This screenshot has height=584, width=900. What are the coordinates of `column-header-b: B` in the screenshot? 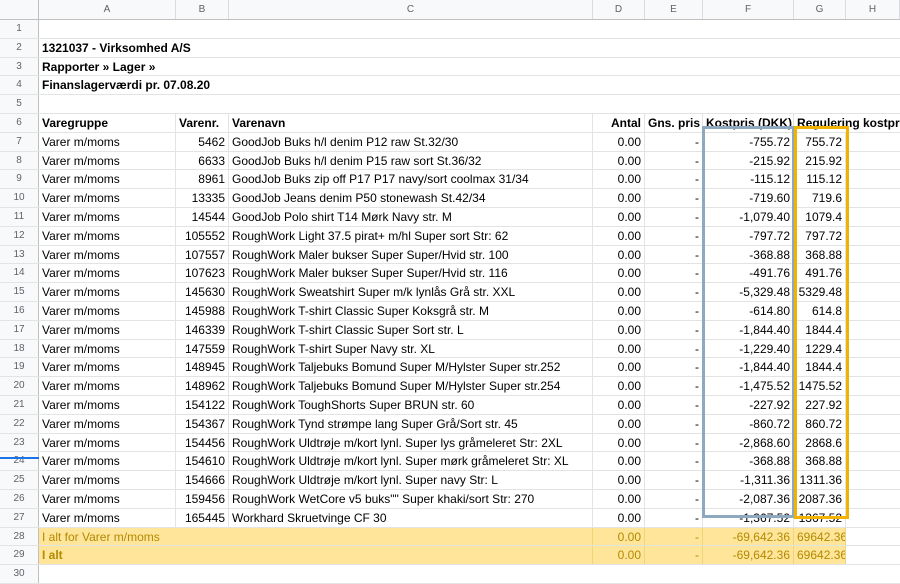 It's located at (202, 9).